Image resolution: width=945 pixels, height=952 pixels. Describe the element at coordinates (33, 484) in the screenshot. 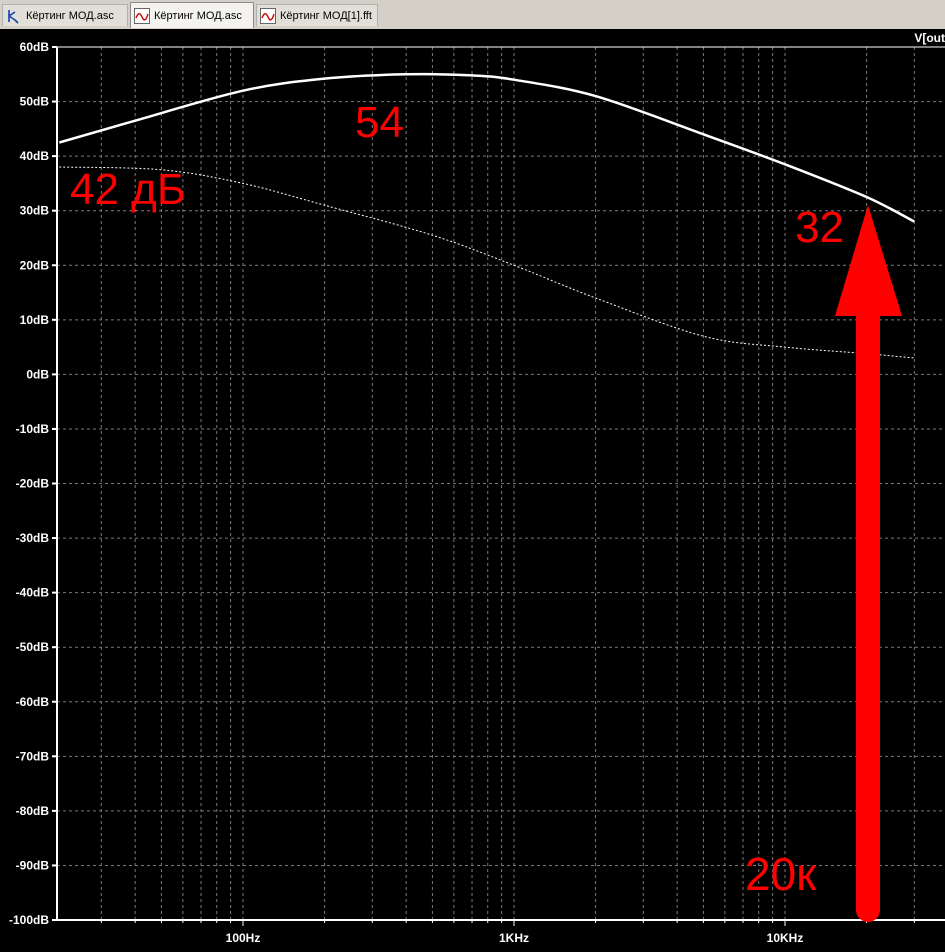

I see `y-tick-label: -20dB` at that location.